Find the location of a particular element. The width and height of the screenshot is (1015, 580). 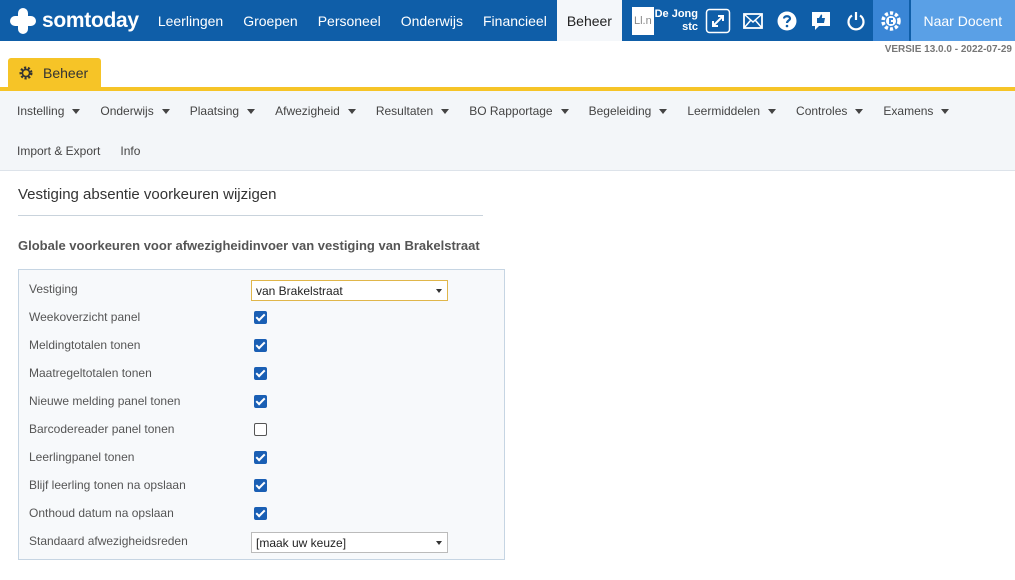

submenu-bo-rapportage: BO Rapportage is located at coordinates (519, 111).